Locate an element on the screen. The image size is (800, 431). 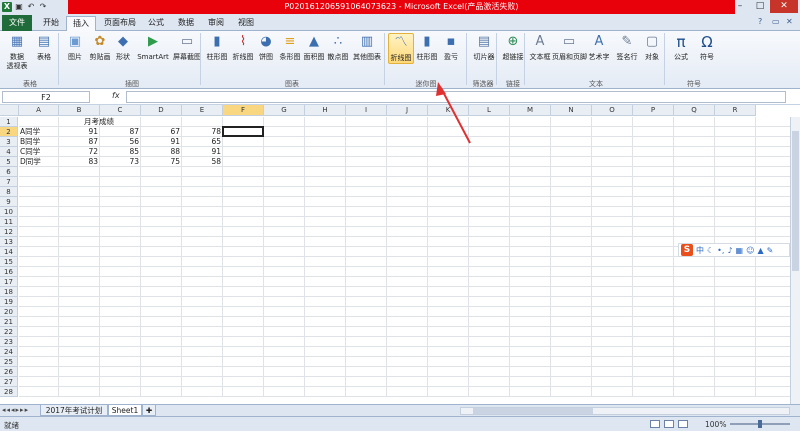
excel-logo-icon: X is located at coordinates (7, 7).